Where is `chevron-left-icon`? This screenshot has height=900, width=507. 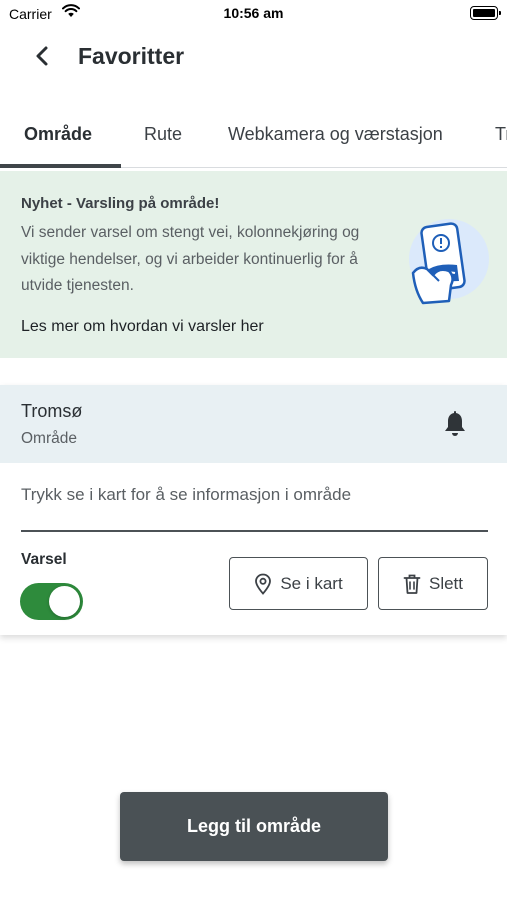 chevron-left-icon is located at coordinates (42, 56).